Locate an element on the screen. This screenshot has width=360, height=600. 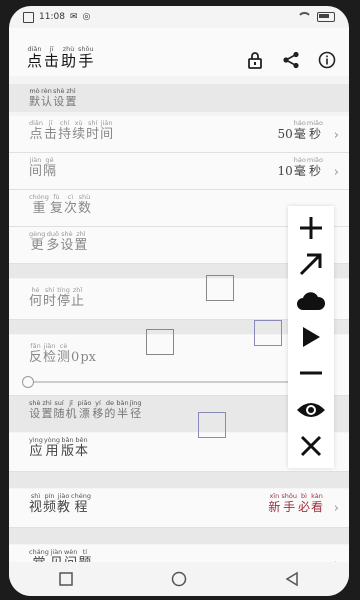
share-button is located at coordinates (291, 60).